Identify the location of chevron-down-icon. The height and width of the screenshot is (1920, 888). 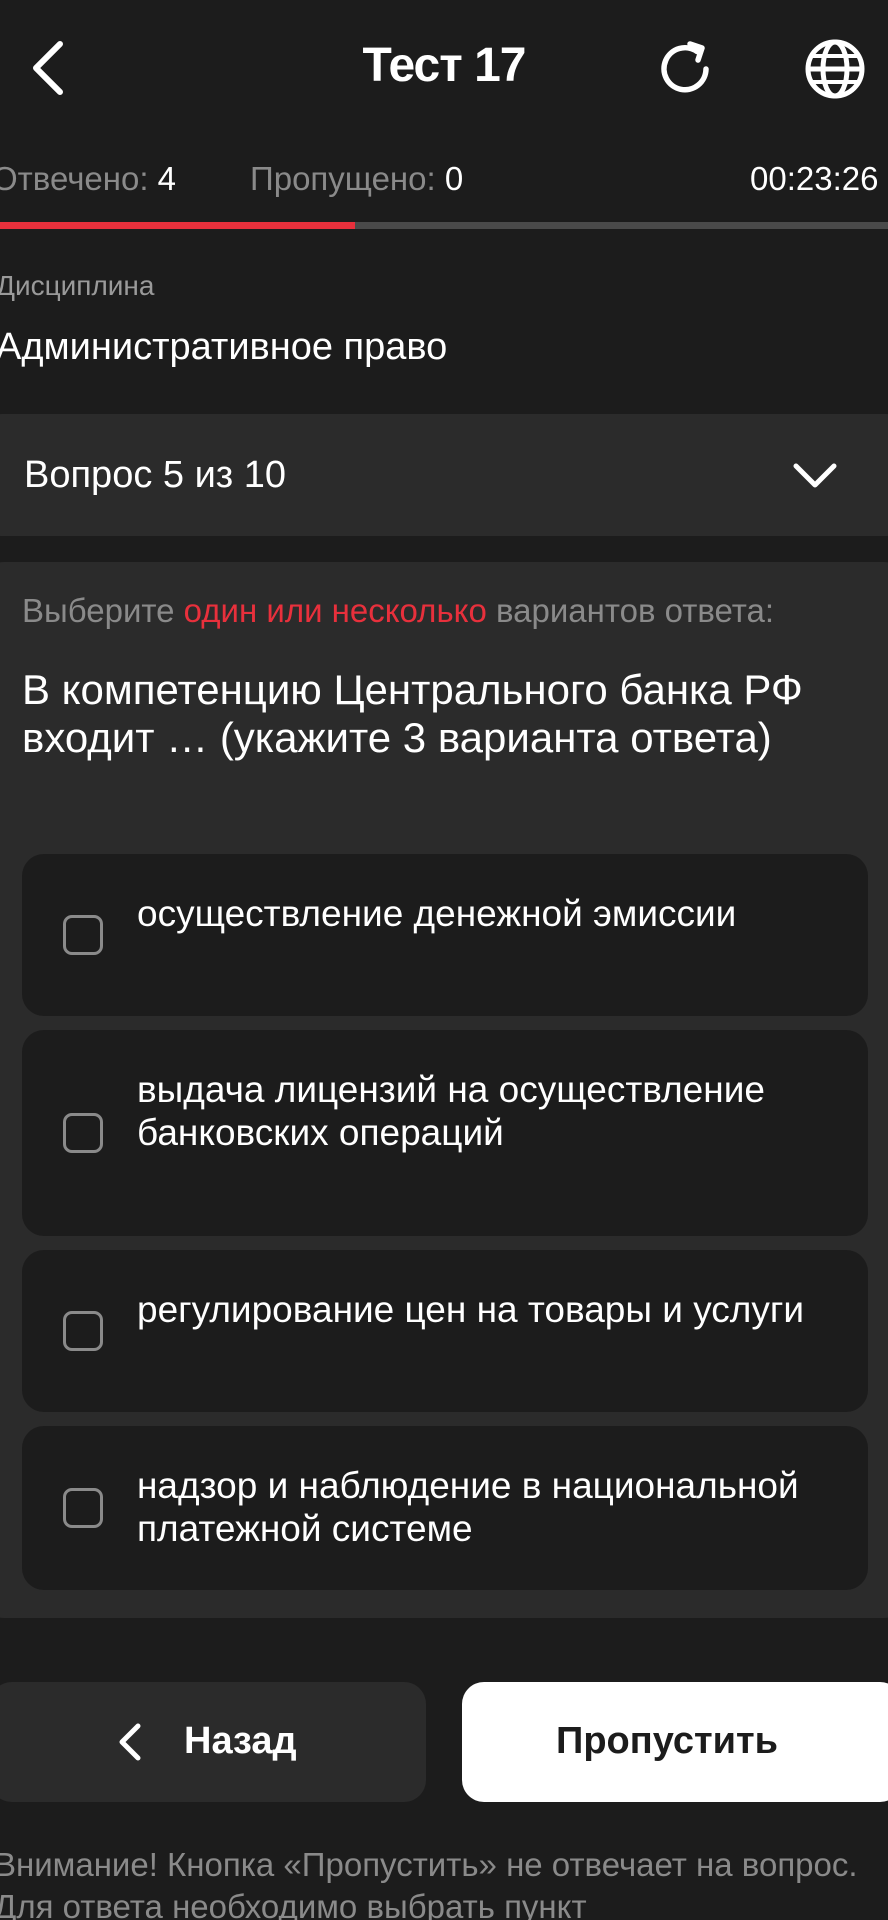
(815, 475).